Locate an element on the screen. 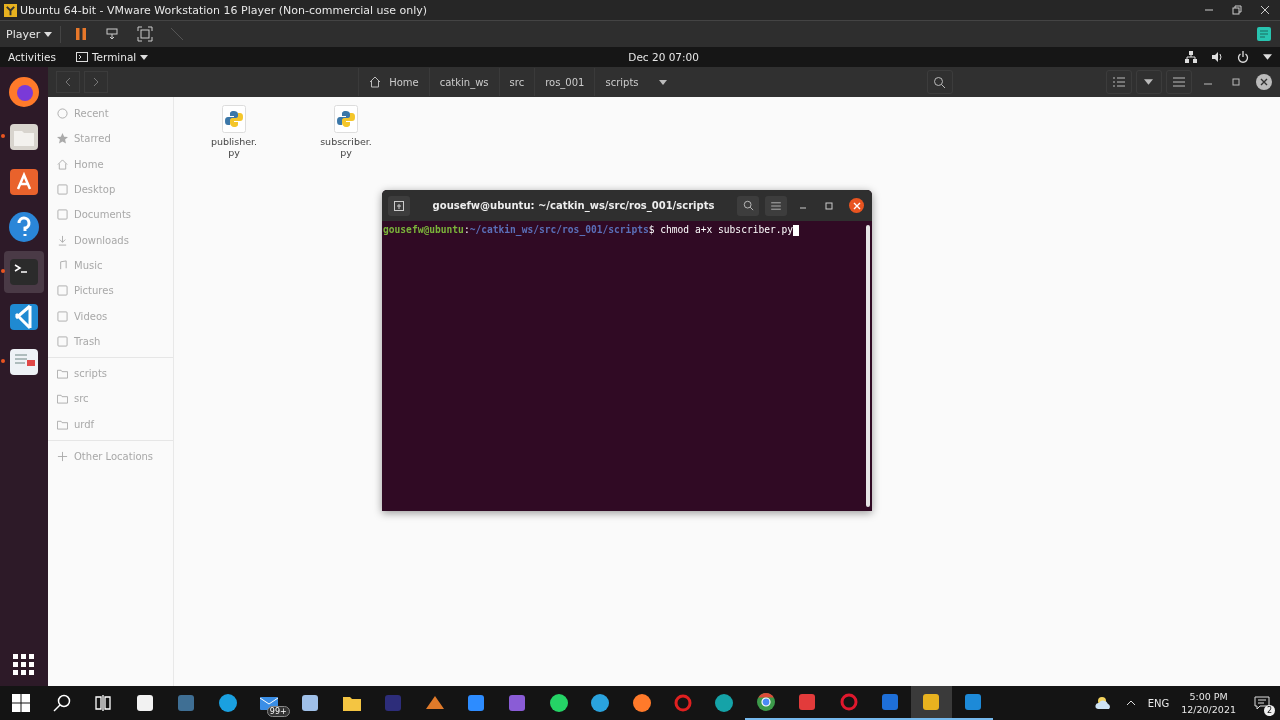 This screenshot has height=720, width=1280. clock: Dec 20 07:00 is located at coordinates (663, 57).